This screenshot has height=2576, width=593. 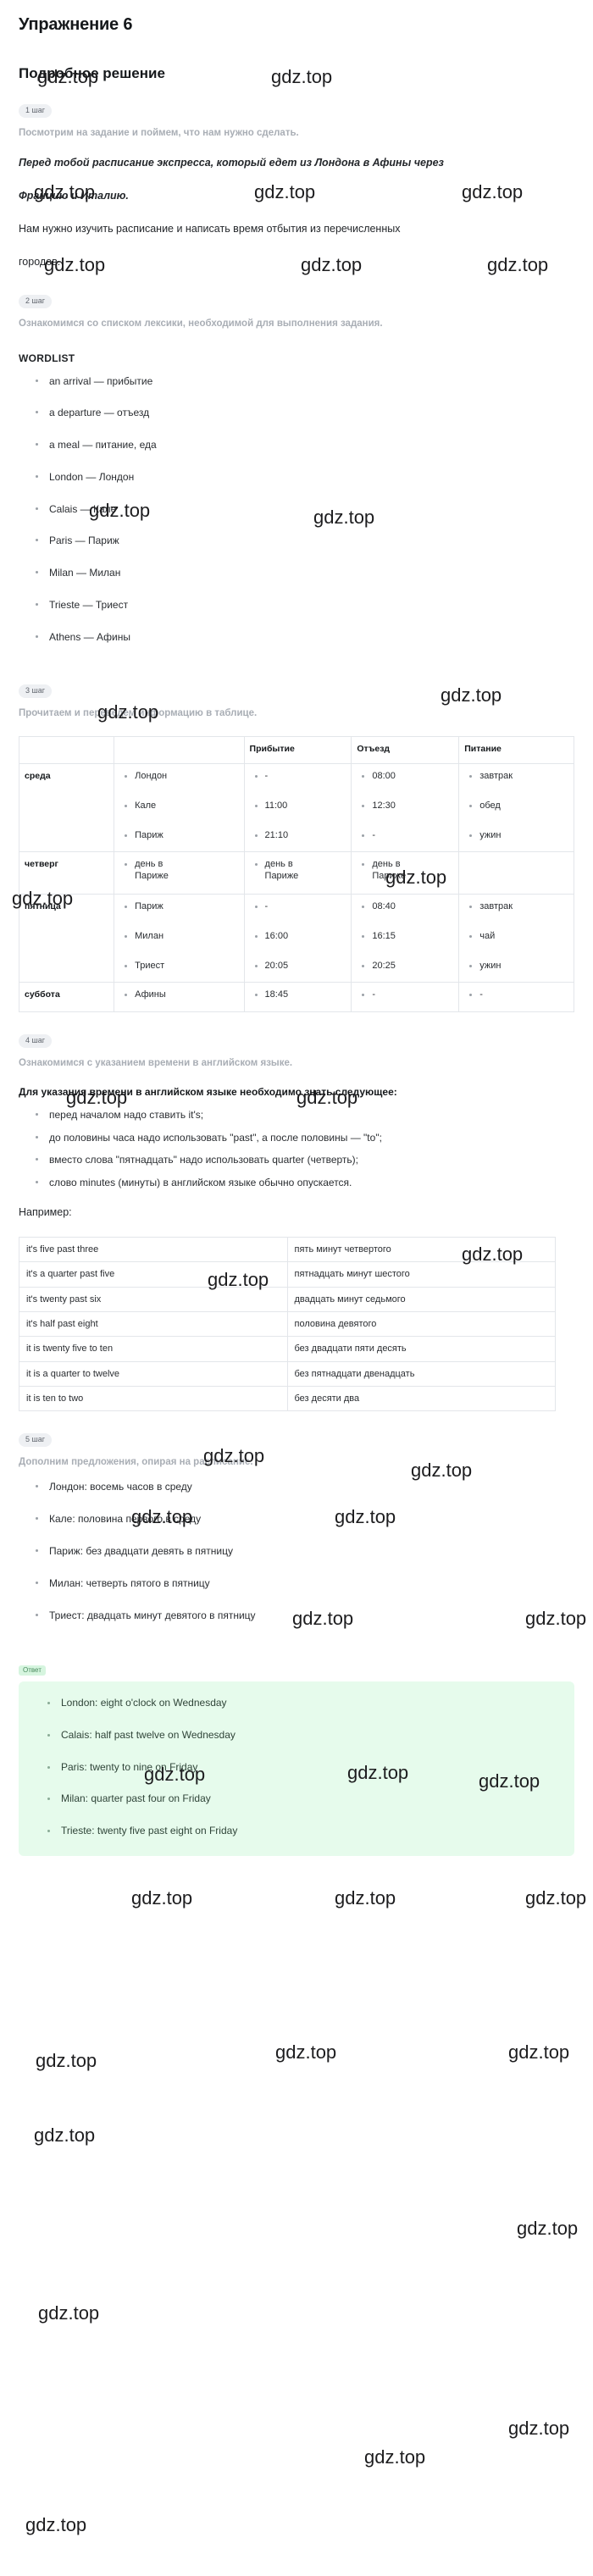 I want to click on cell-departures: 08:40 16:15 20:25, so click(x=405, y=938).